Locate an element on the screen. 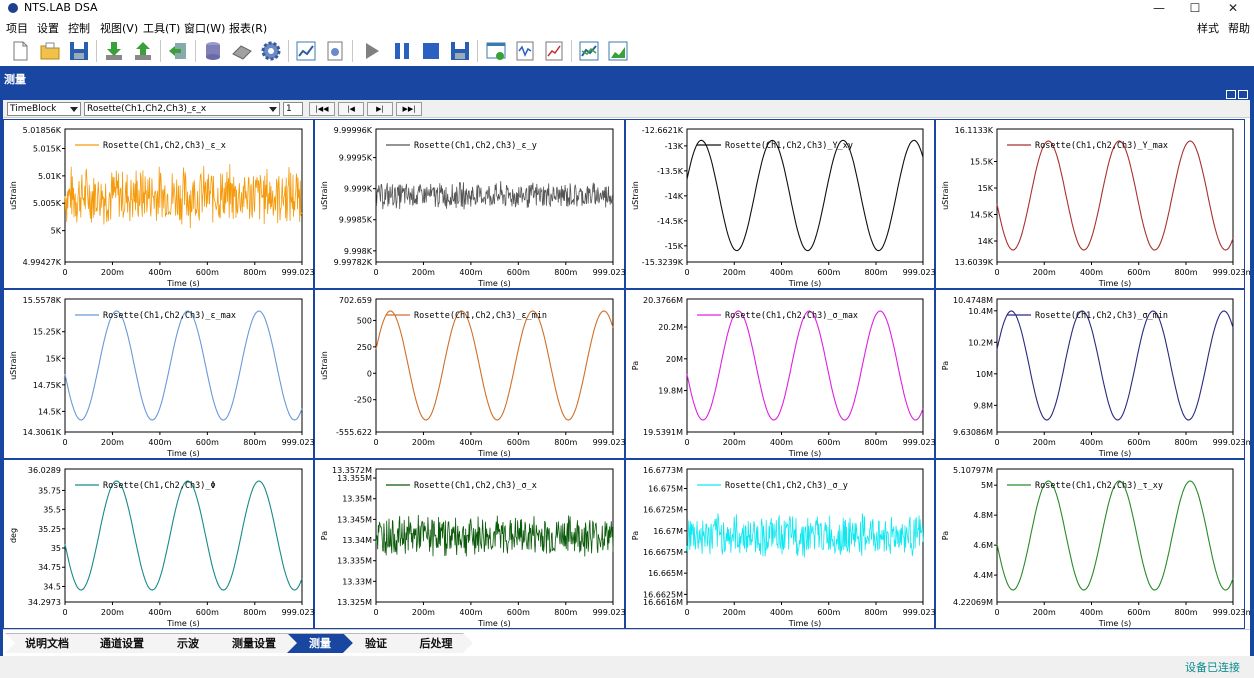  save-icon is located at coordinates (79, 51).